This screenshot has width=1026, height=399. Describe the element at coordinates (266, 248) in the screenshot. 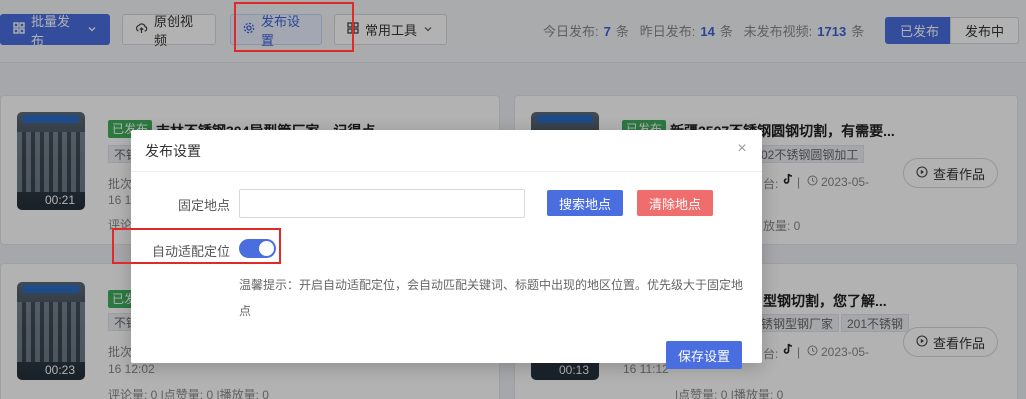

I see `toggle-knob` at that location.